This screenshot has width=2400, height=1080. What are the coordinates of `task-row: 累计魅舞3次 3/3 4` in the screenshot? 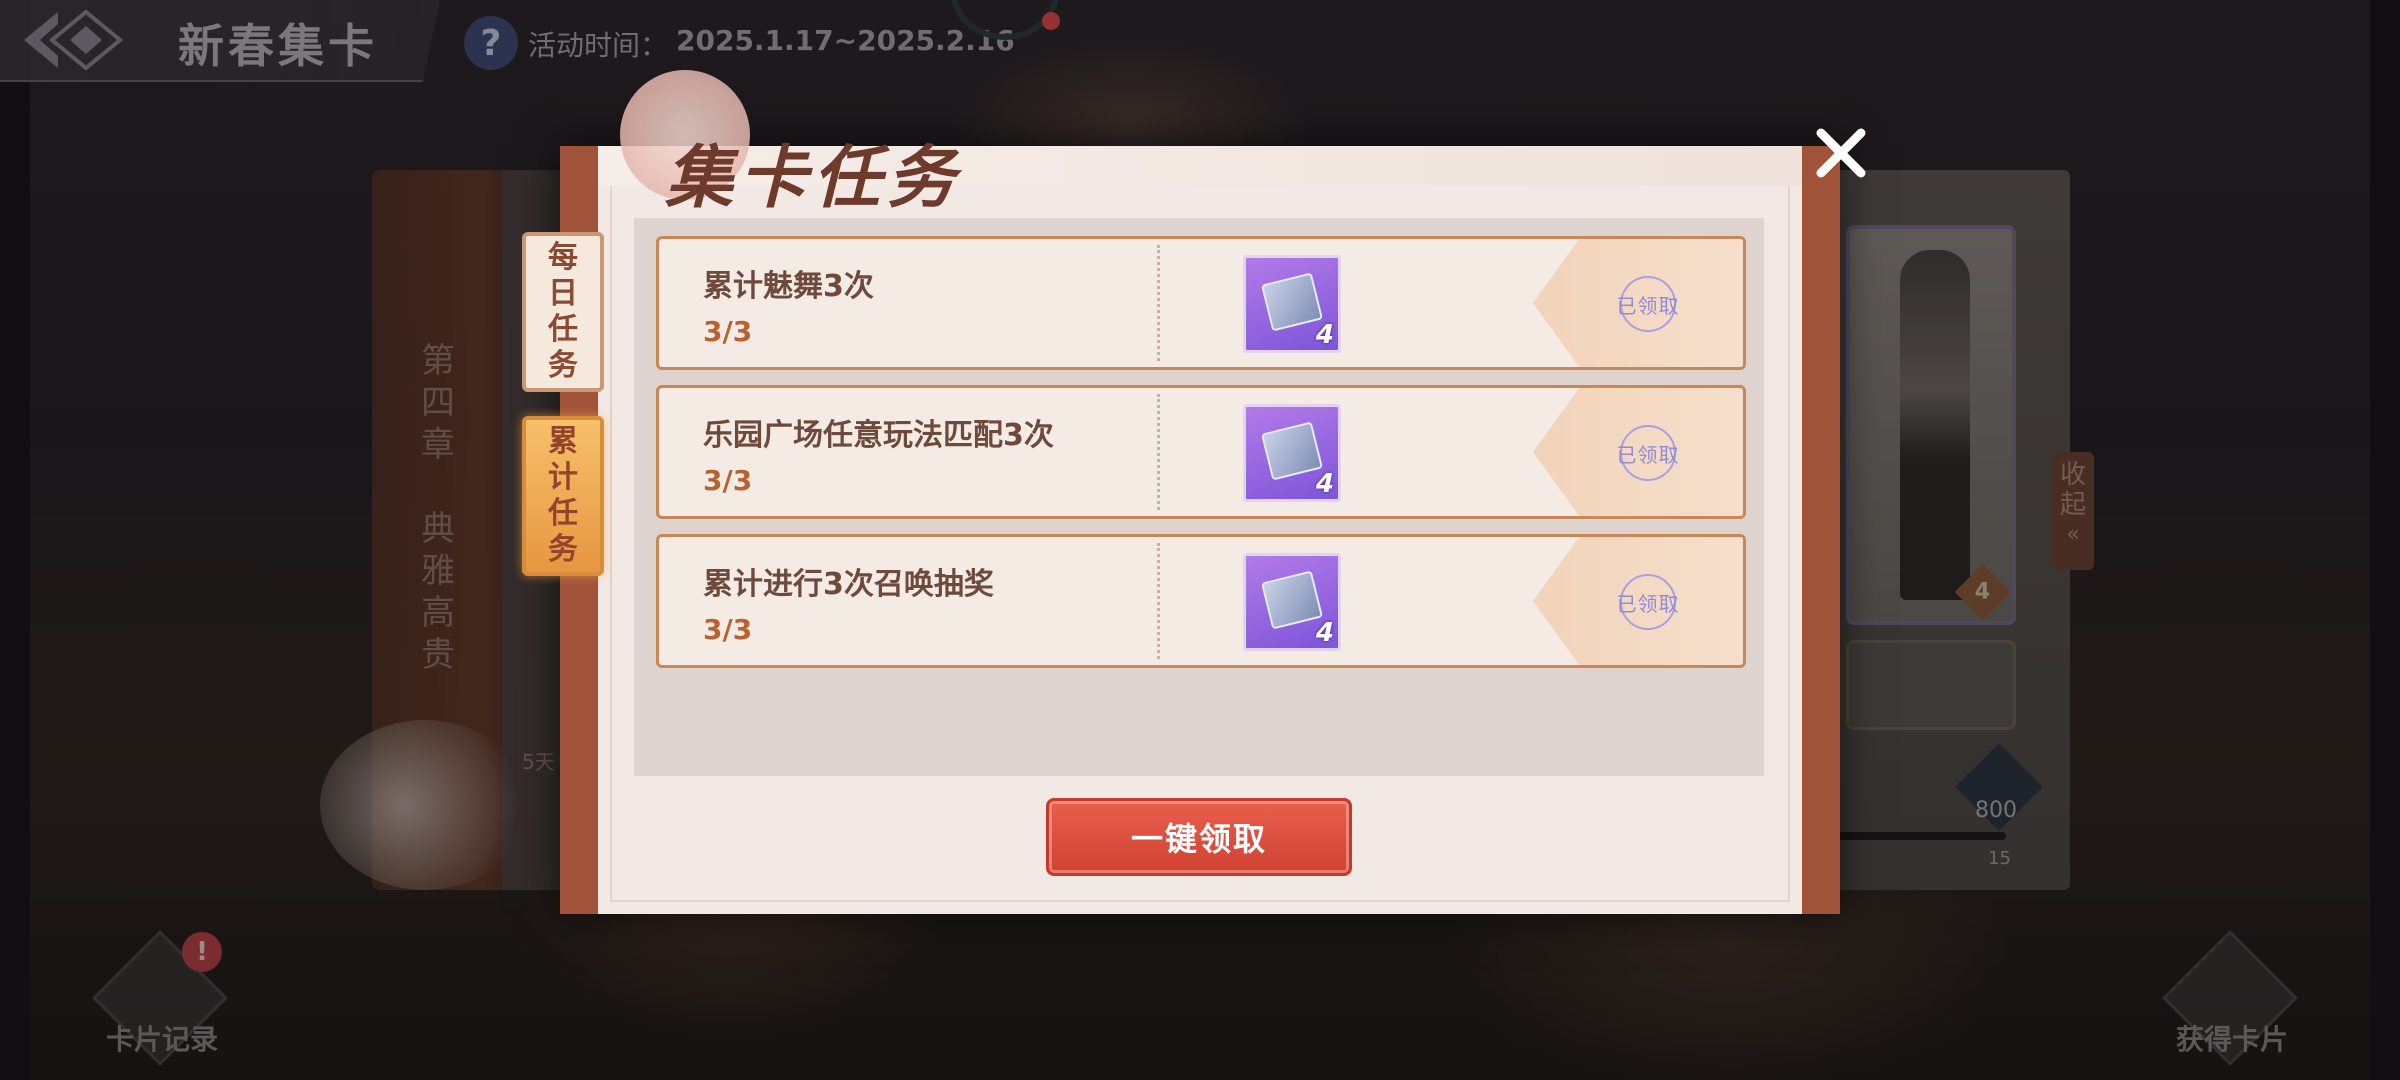 It's located at (1201, 303).